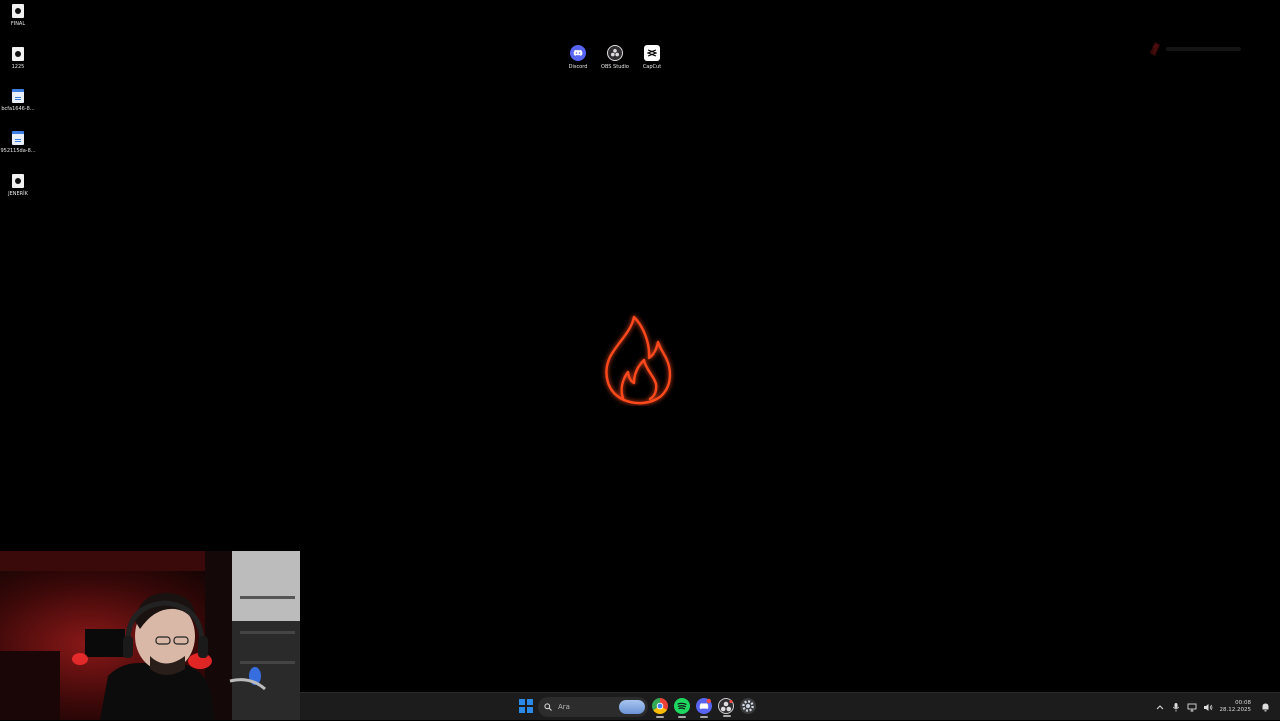 The image size is (1280, 721). I want to click on start-button, so click(526, 706).